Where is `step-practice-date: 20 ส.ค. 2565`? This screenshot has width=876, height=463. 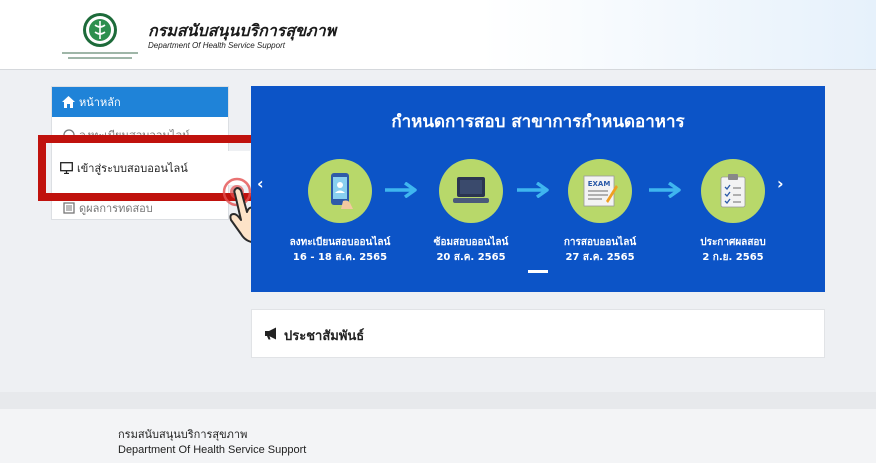
step-practice-date: 20 ส.ค. 2565 is located at coordinates (471, 257).